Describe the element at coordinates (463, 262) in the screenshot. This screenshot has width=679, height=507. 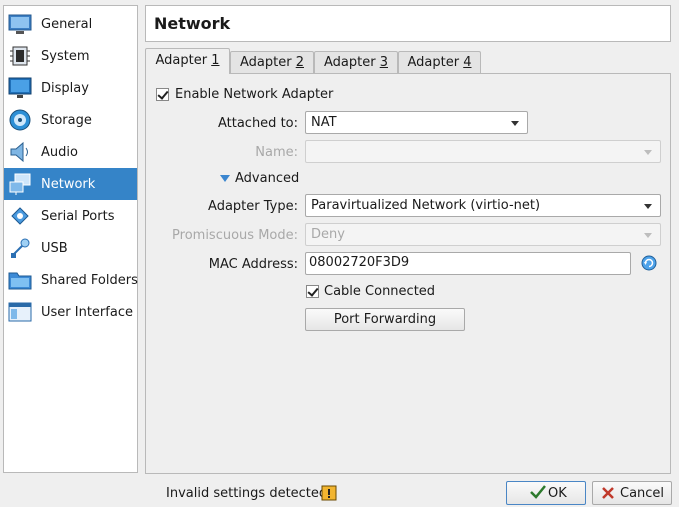
I see `mac-address-input` at that location.